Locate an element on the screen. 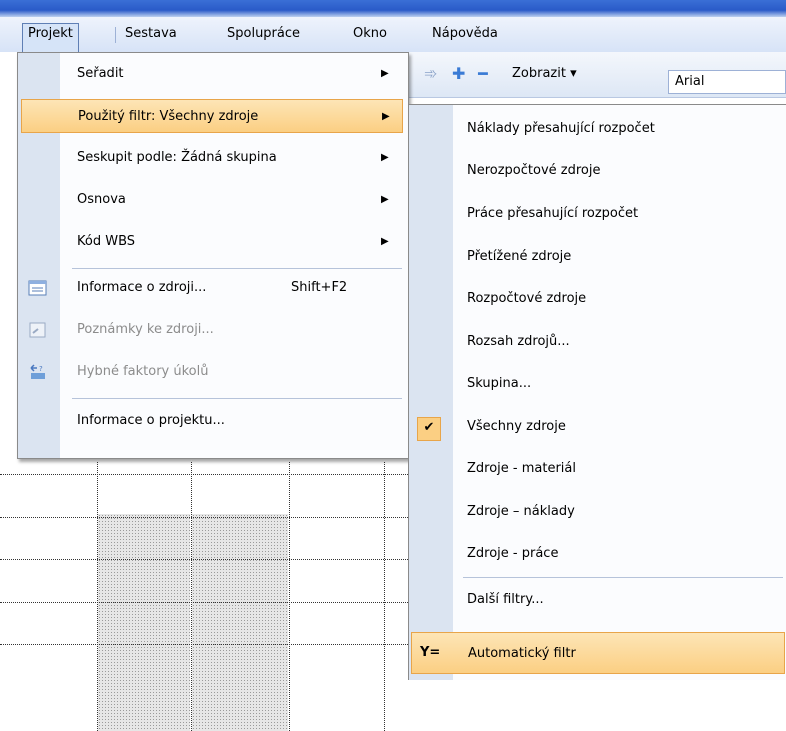  submenu-item-label: Nerozpočtové zdroje is located at coordinates (534, 170).